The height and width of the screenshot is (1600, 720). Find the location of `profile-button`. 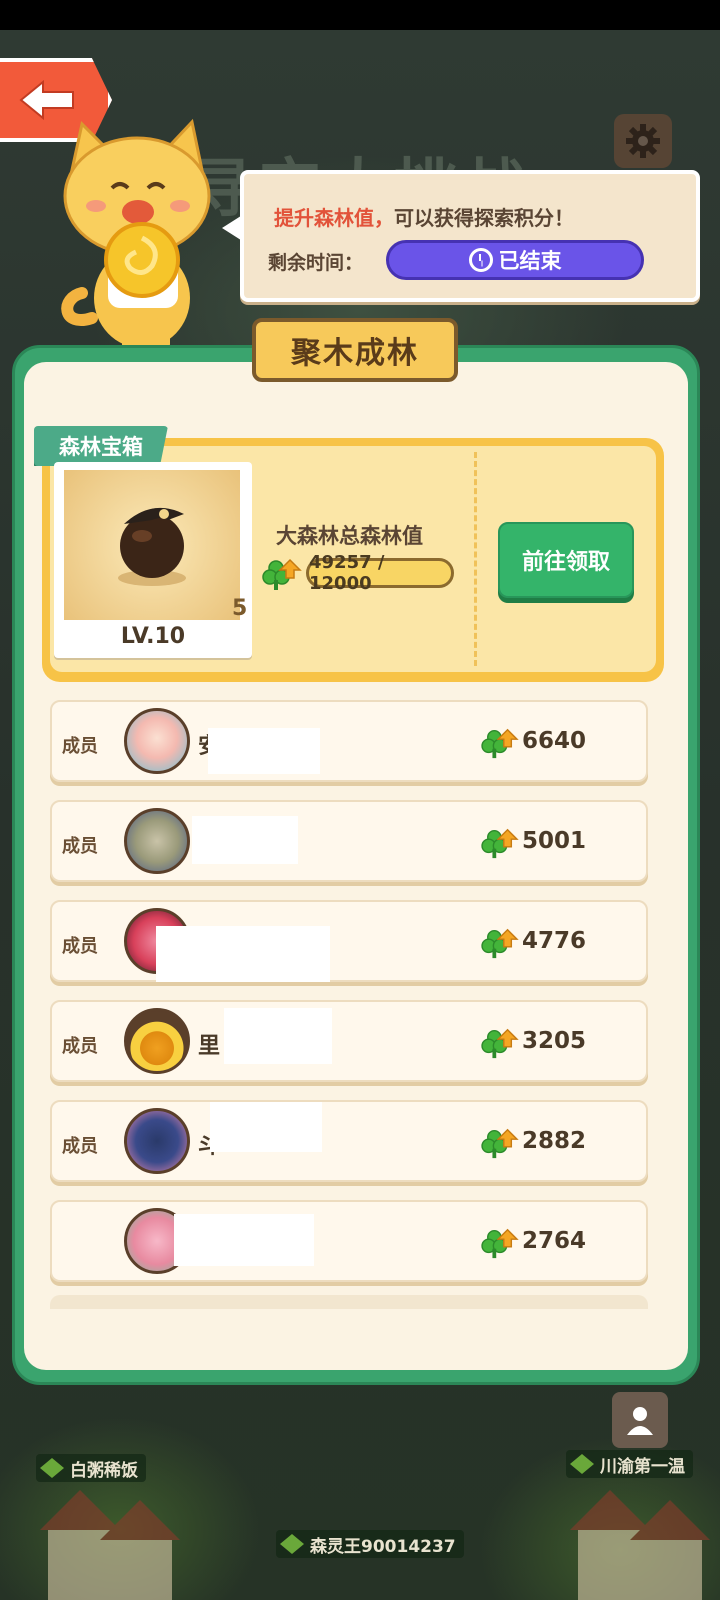

profile-button is located at coordinates (640, 1420).